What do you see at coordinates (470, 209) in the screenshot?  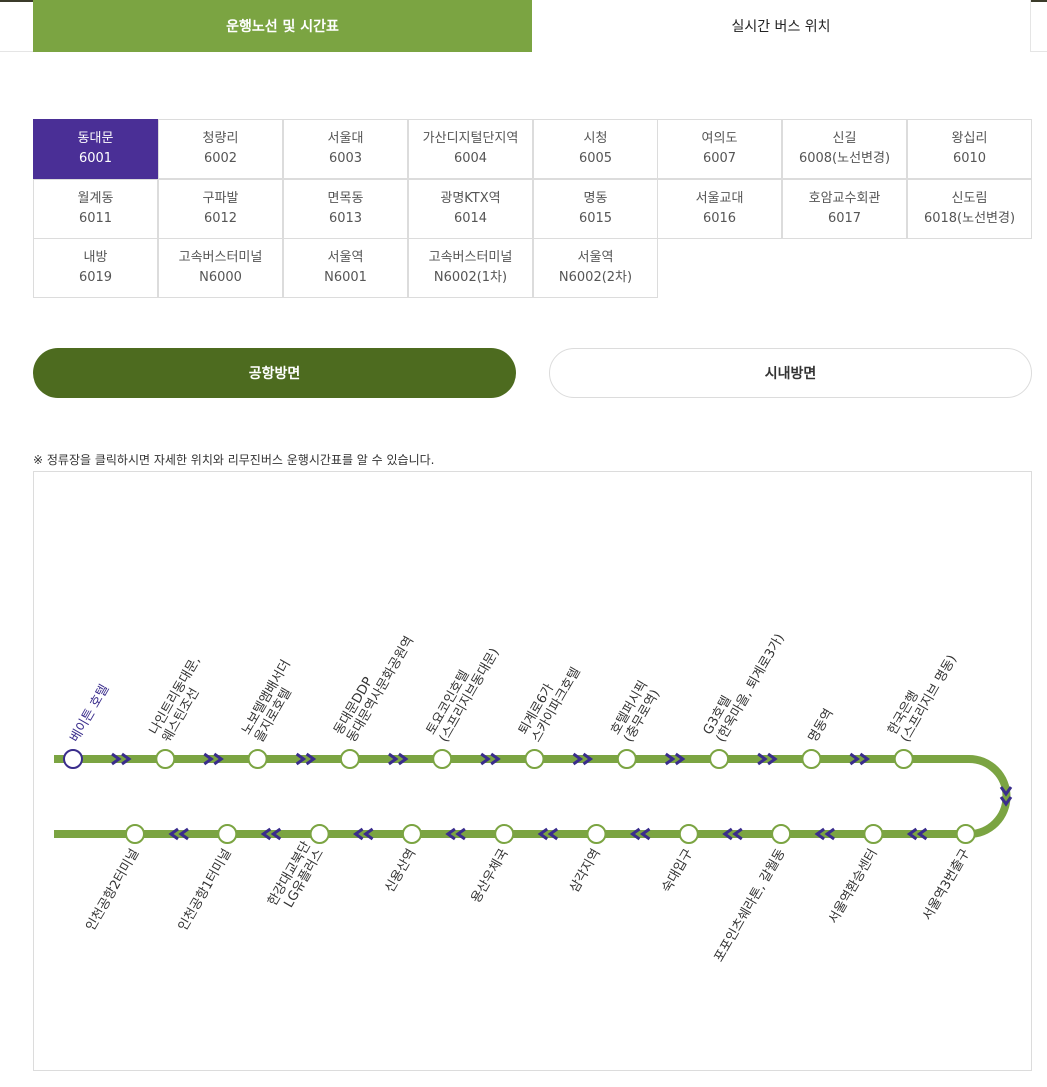 I see `route-cell: 광명KTX역 6014` at bounding box center [470, 209].